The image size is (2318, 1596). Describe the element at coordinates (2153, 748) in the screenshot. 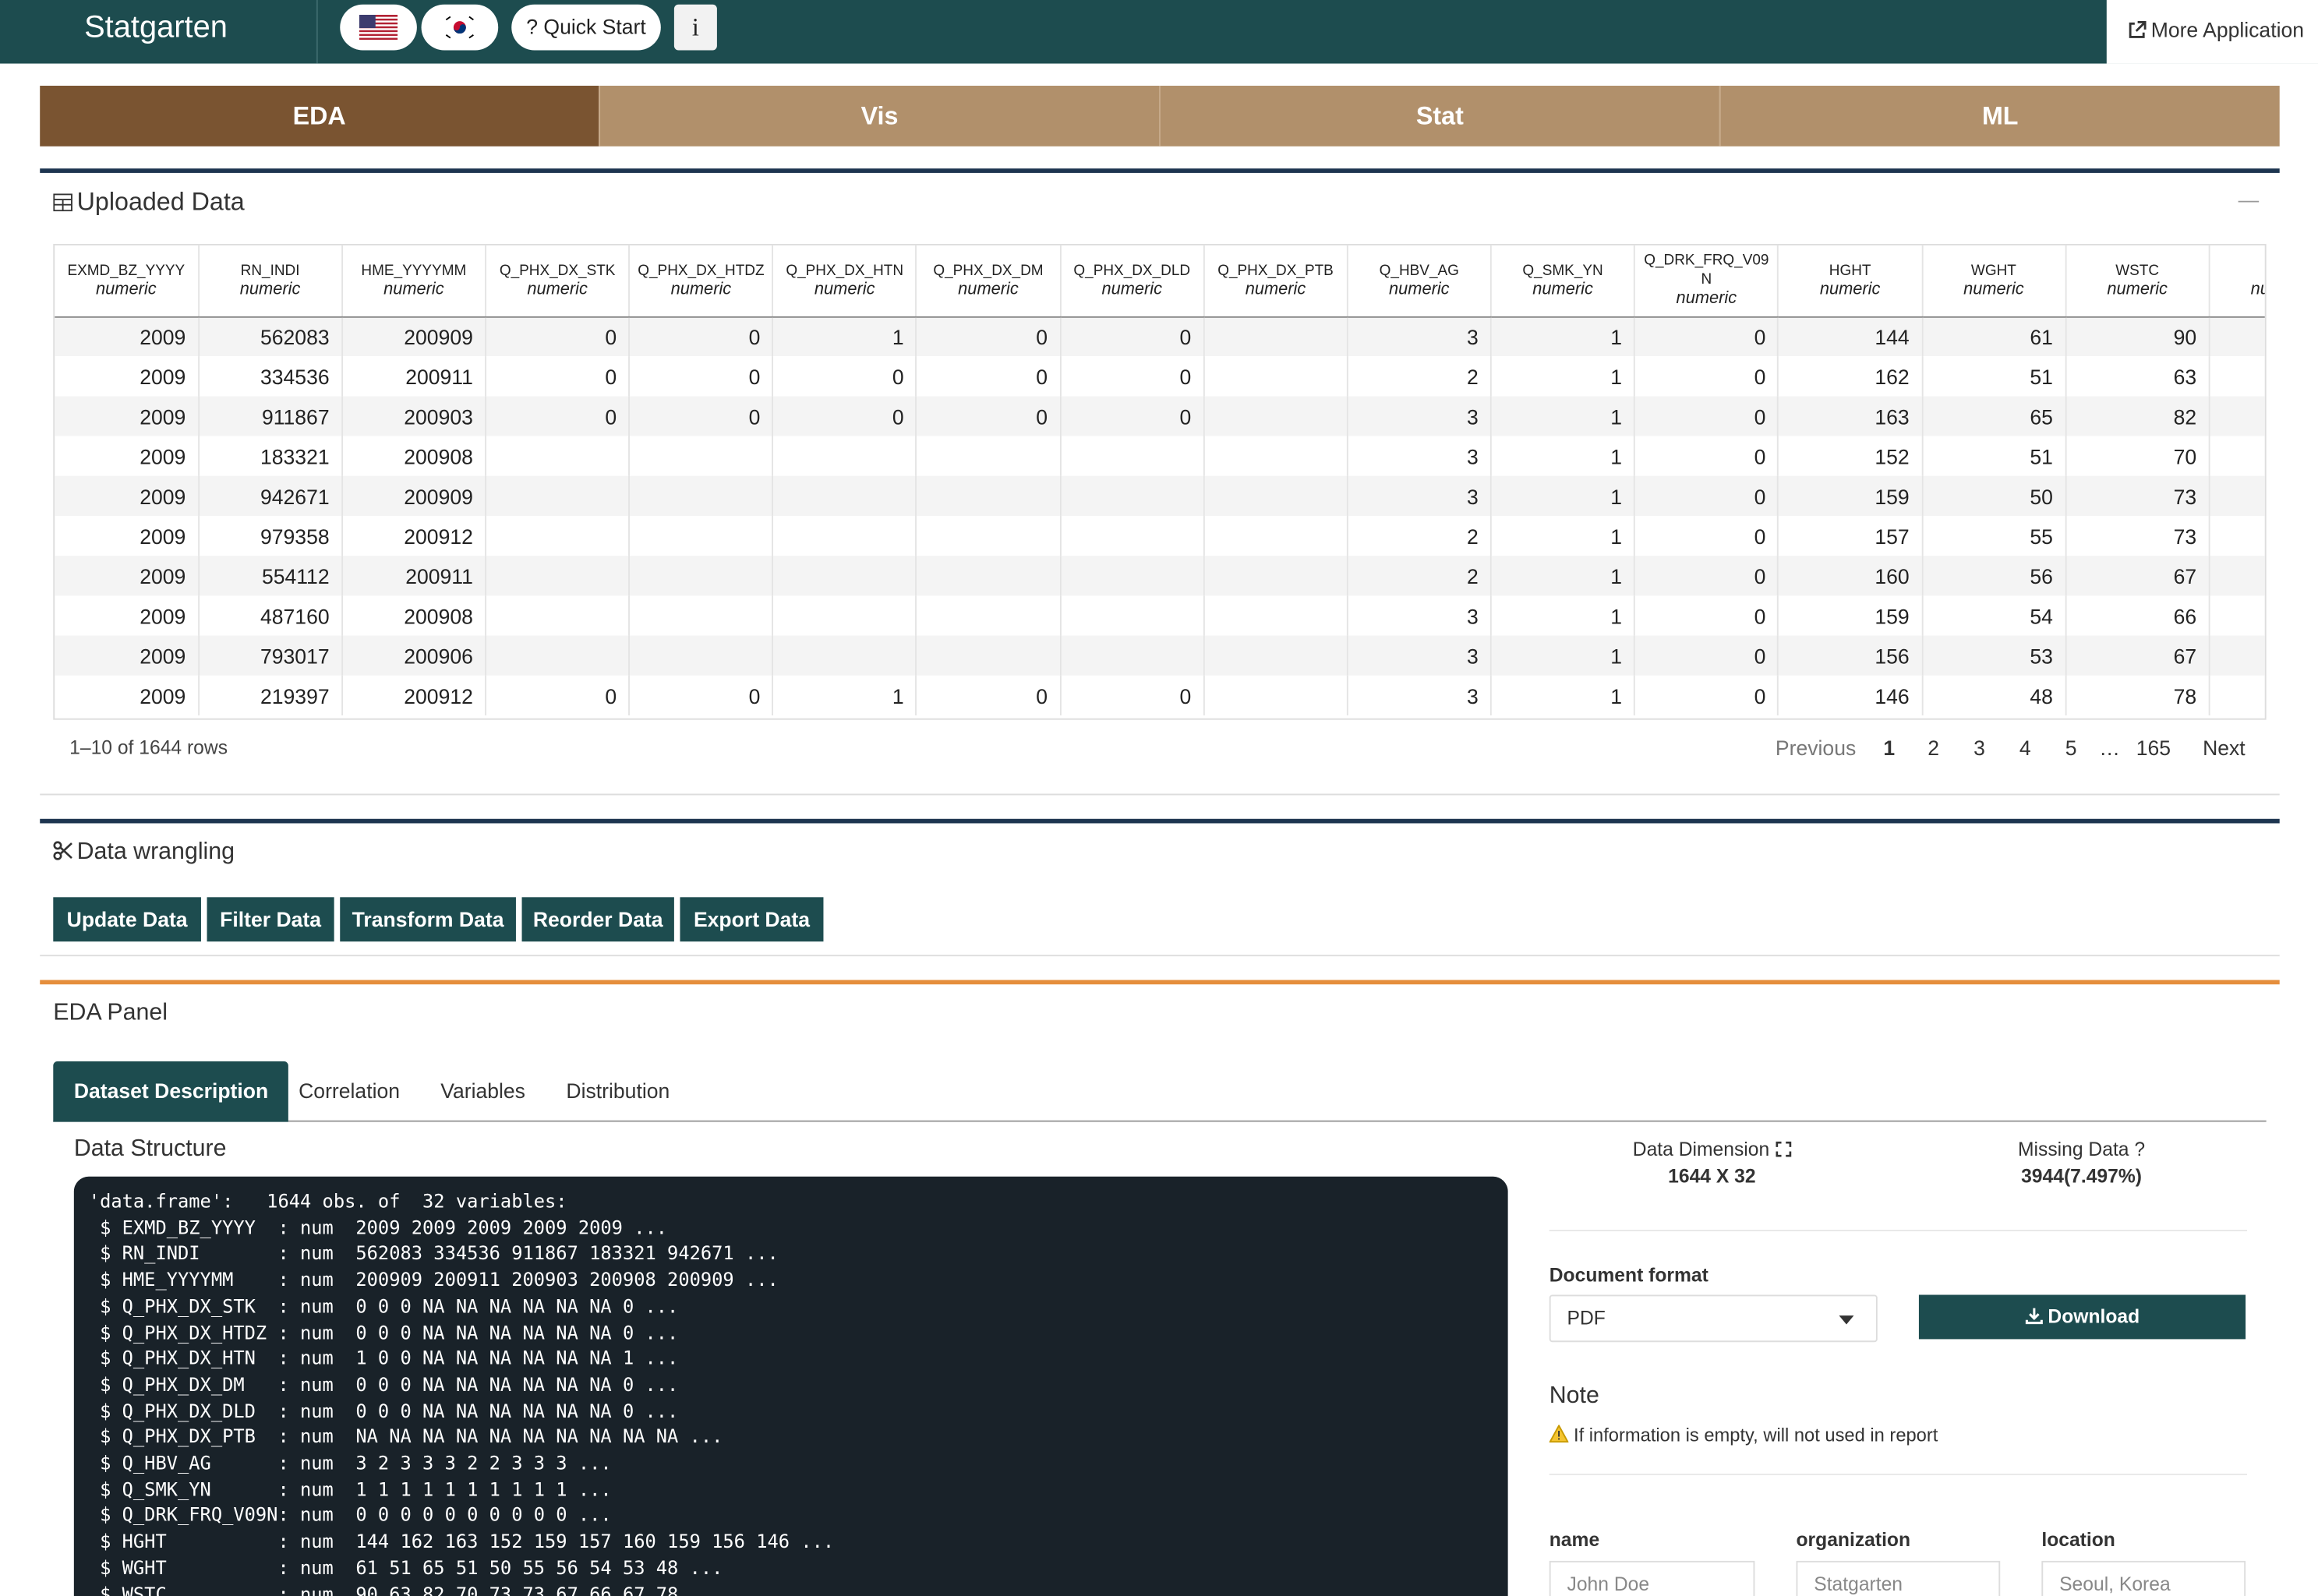

I see `pagination-page-last: 165` at that location.